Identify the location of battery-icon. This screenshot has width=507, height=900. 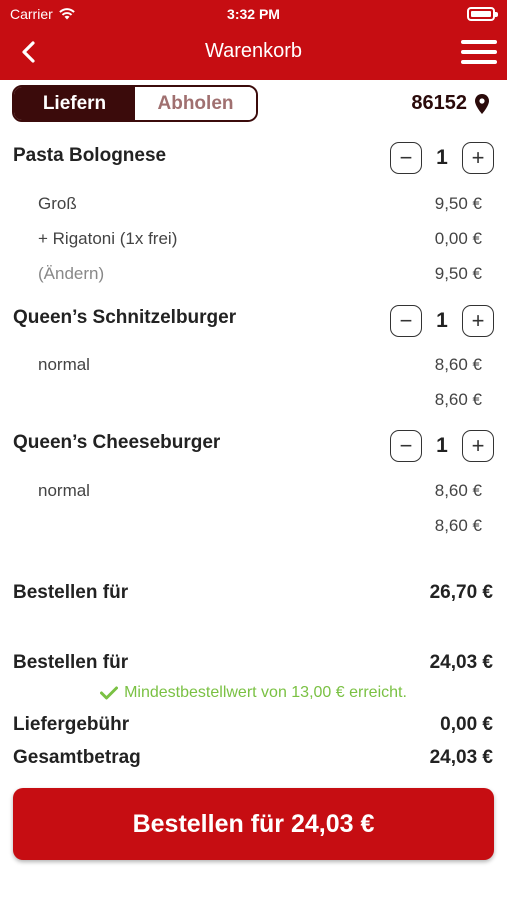
(482, 14).